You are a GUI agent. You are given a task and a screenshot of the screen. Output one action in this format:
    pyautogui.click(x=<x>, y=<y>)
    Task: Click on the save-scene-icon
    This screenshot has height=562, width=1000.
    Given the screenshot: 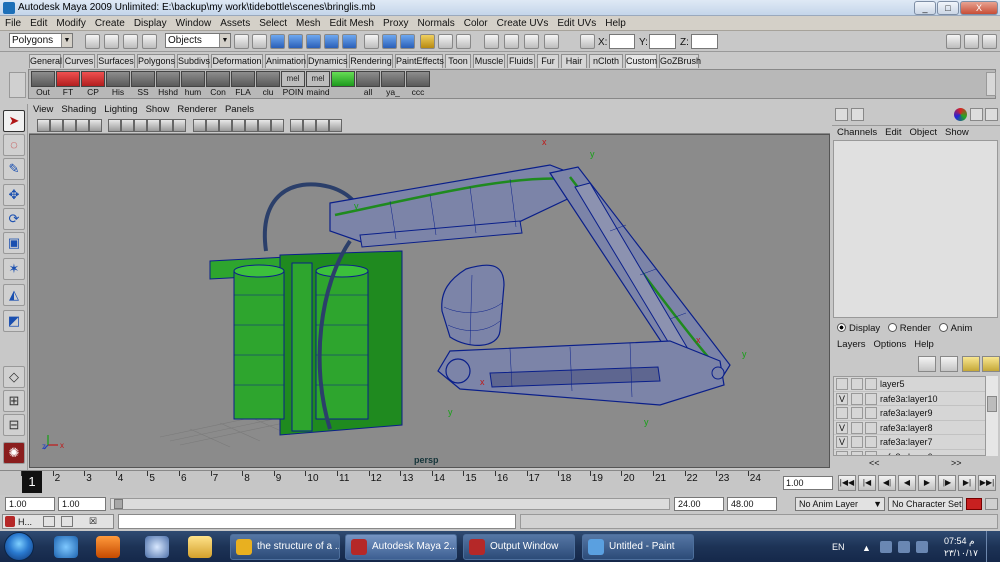 What is the action you would take?
    pyautogui.click(x=130, y=41)
    